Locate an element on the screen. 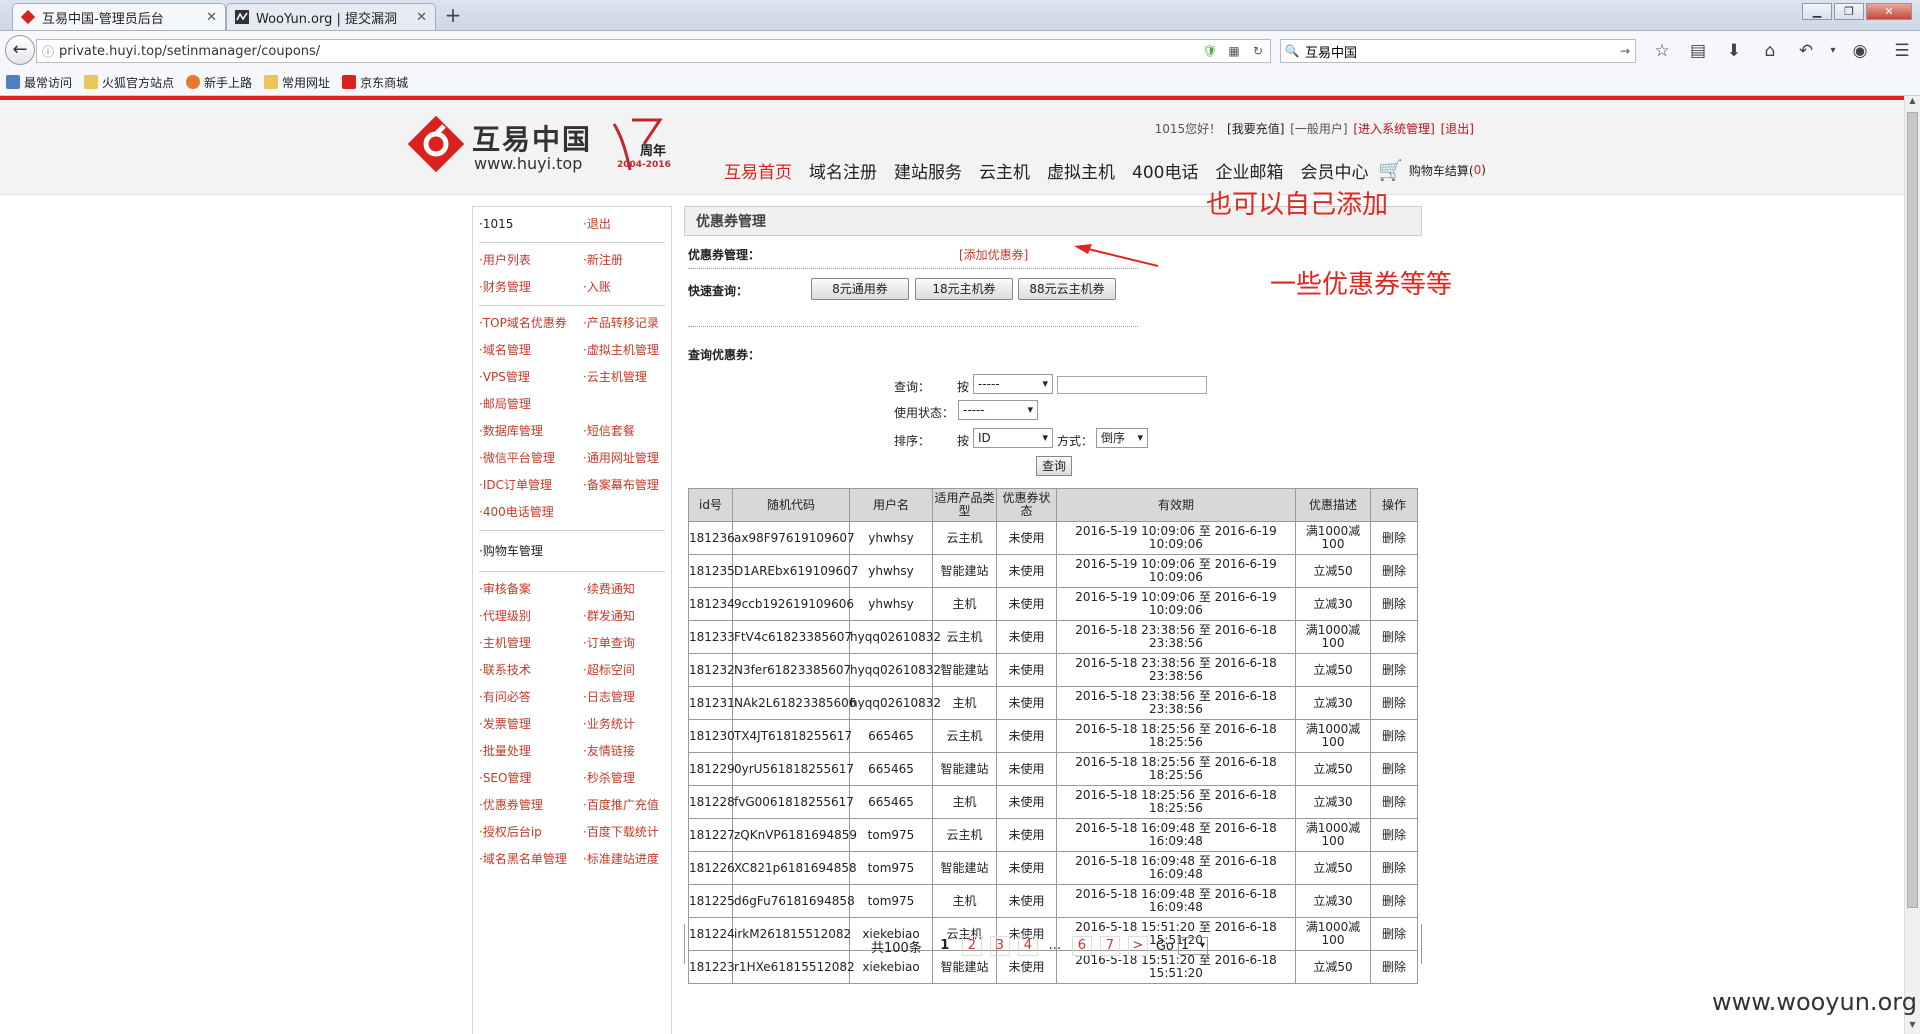 This screenshot has height=1034, width=1920. nav-vhost: 虚拟主机 is located at coordinates (1081, 170).